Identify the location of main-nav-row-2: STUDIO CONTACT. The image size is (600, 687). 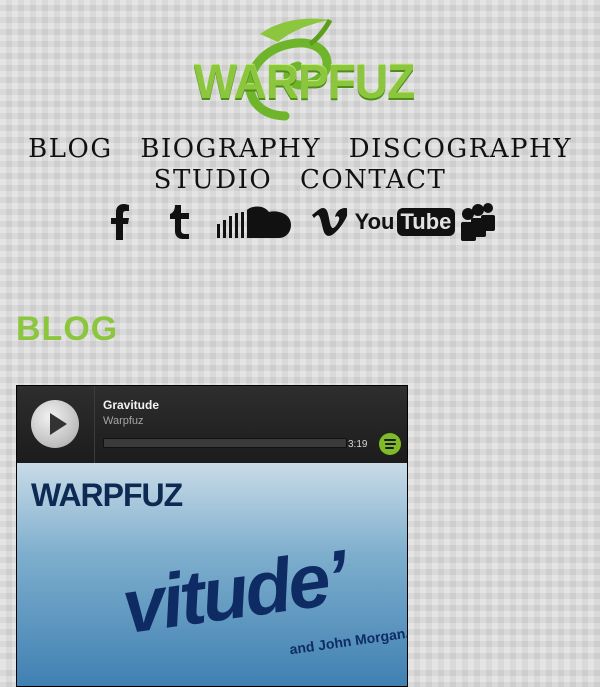
(300, 180).